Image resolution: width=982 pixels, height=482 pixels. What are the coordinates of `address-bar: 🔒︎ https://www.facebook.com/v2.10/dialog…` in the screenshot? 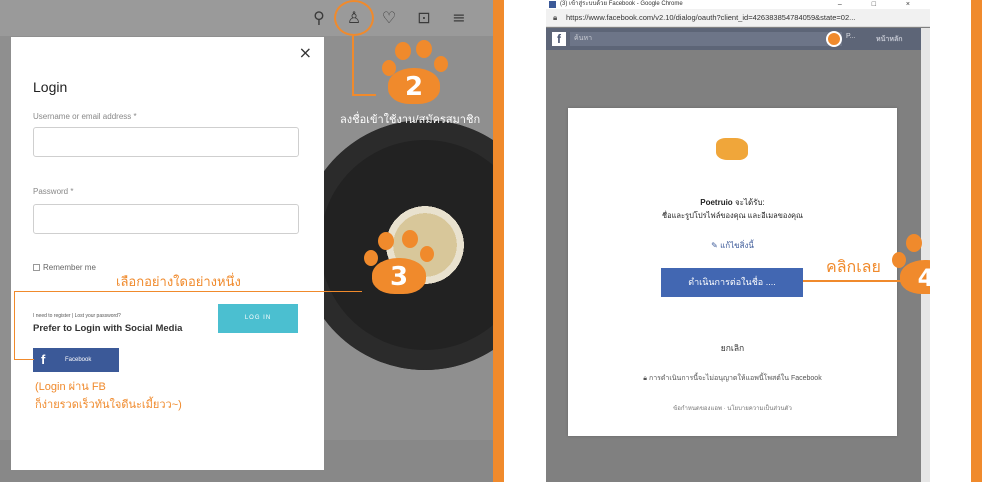 It's located at (738, 18).